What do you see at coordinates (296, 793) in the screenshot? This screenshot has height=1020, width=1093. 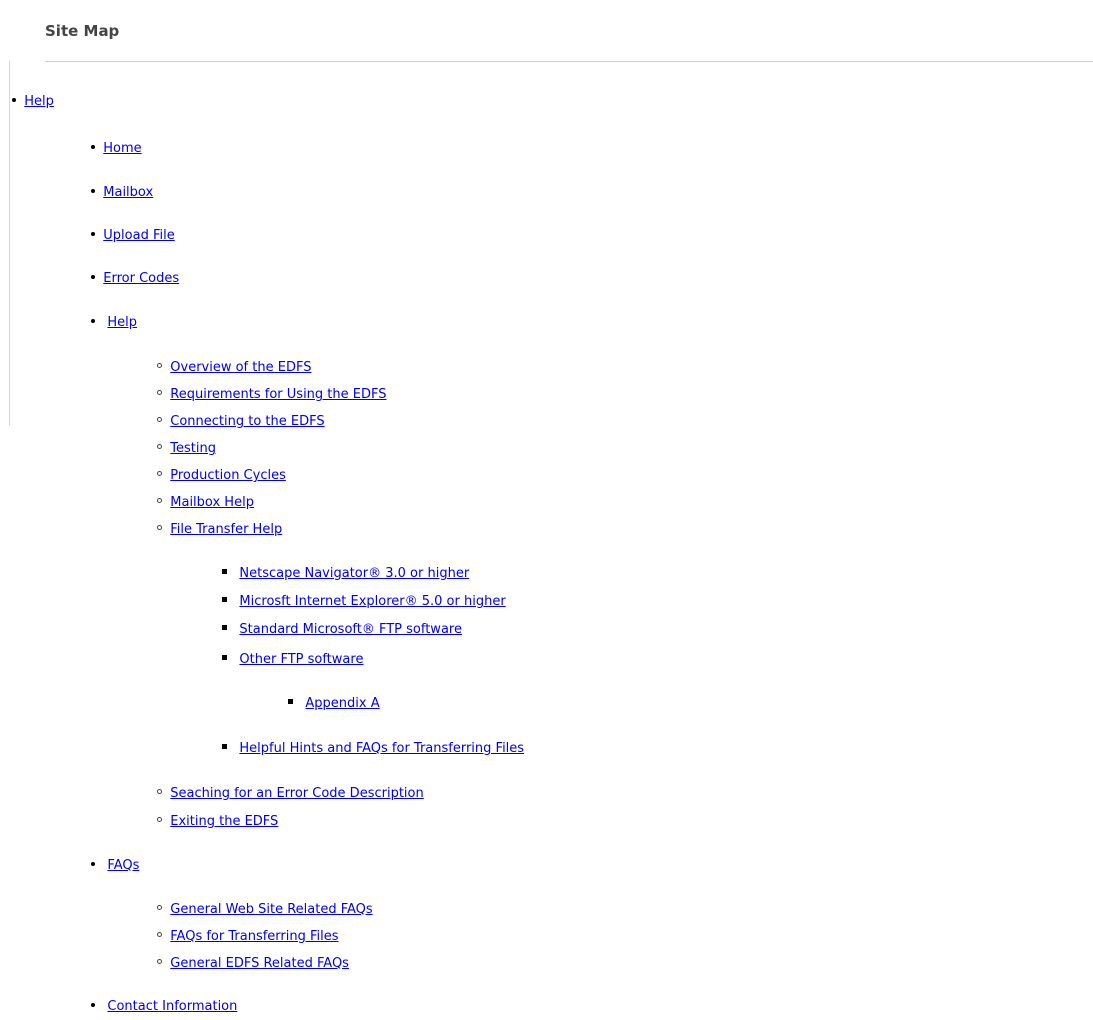 I see `searching-error-link: Seaching for an Error Code Description` at bounding box center [296, 793].